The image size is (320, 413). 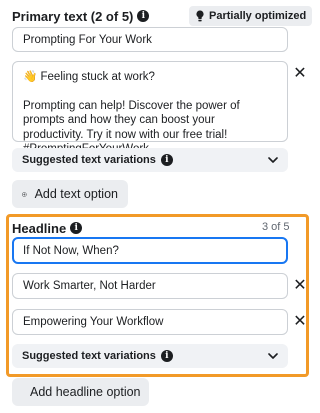 What do you see at coordinates (71, 250) in the screenshot?
I see `headline-input-1-value: If Not Now, When?` at bounding box center [71, 250].